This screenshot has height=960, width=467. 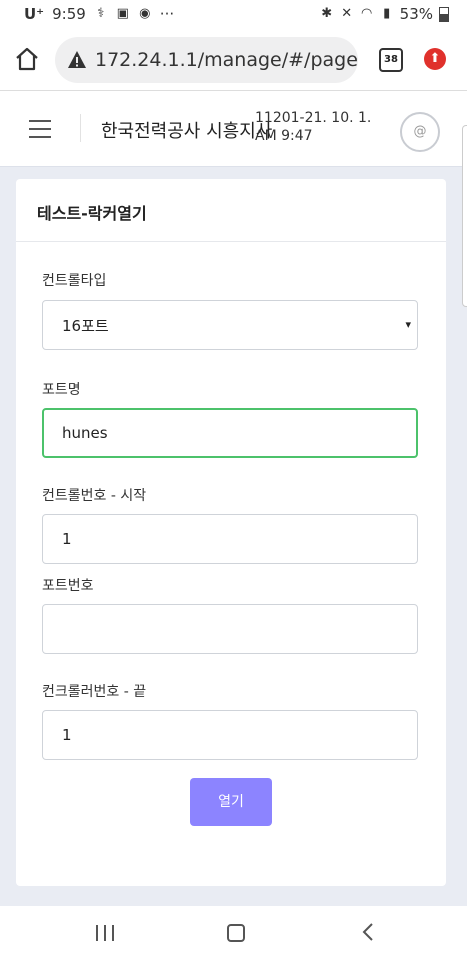 What do you see at coordinates (74, 281) in the screenshot?
I see `control-type-label: 컨트롤타입` at bounding box center [74, 281].